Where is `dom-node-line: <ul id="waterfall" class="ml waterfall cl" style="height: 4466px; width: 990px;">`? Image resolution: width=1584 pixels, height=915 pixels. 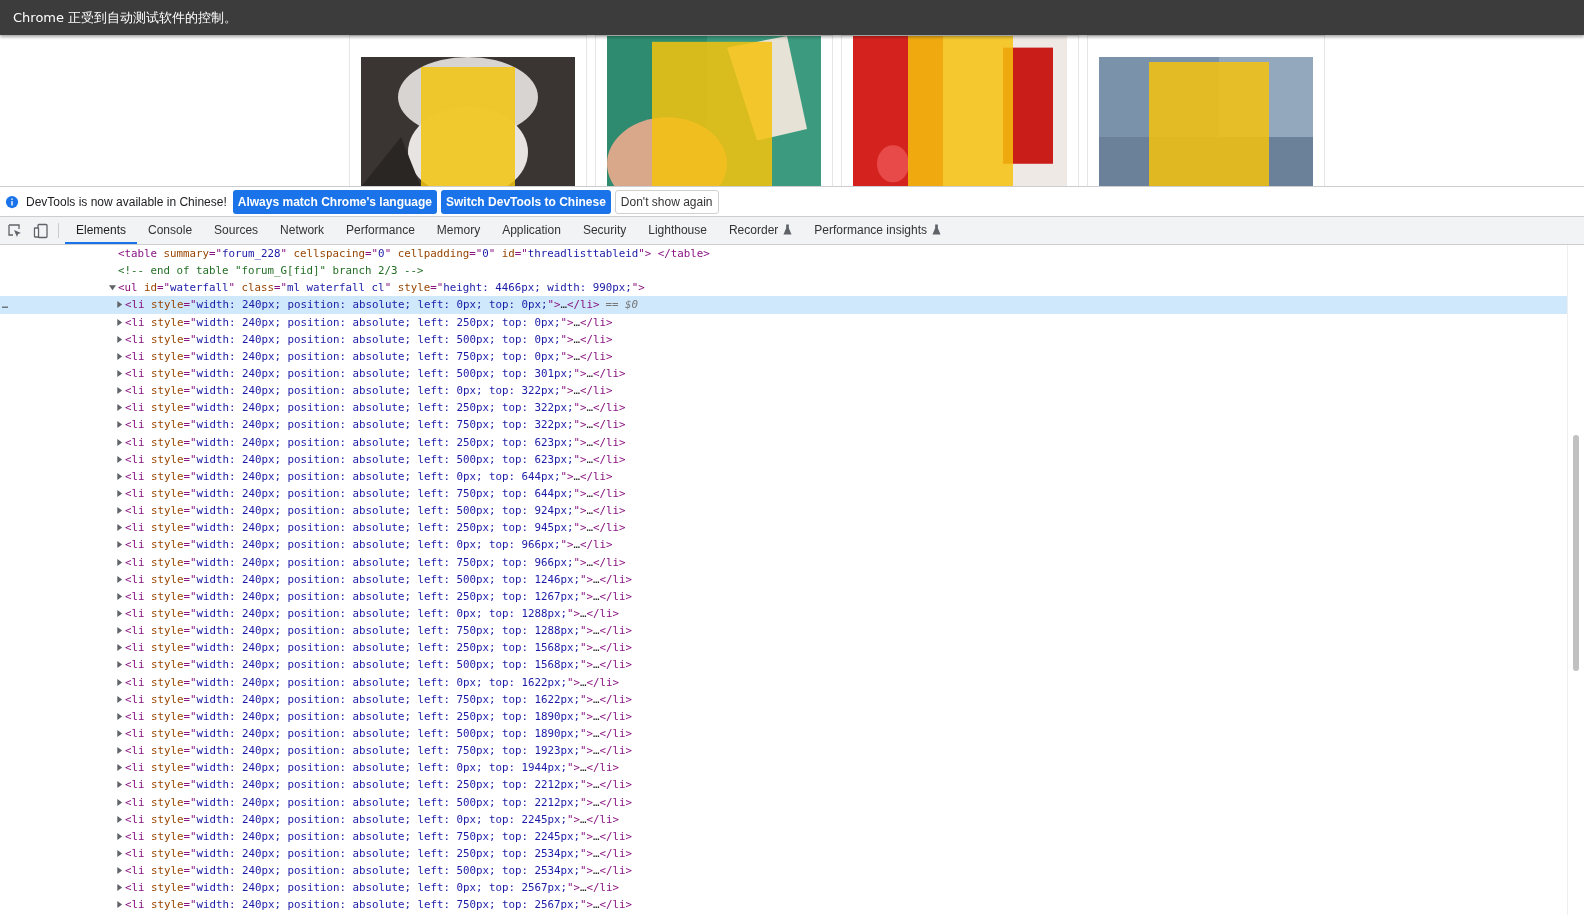 dom-node-line: <ul id="waterfall" class="ml waterfall cl" style="height: 4466px; width: 990px;"> is located at coordinates (381, 288).